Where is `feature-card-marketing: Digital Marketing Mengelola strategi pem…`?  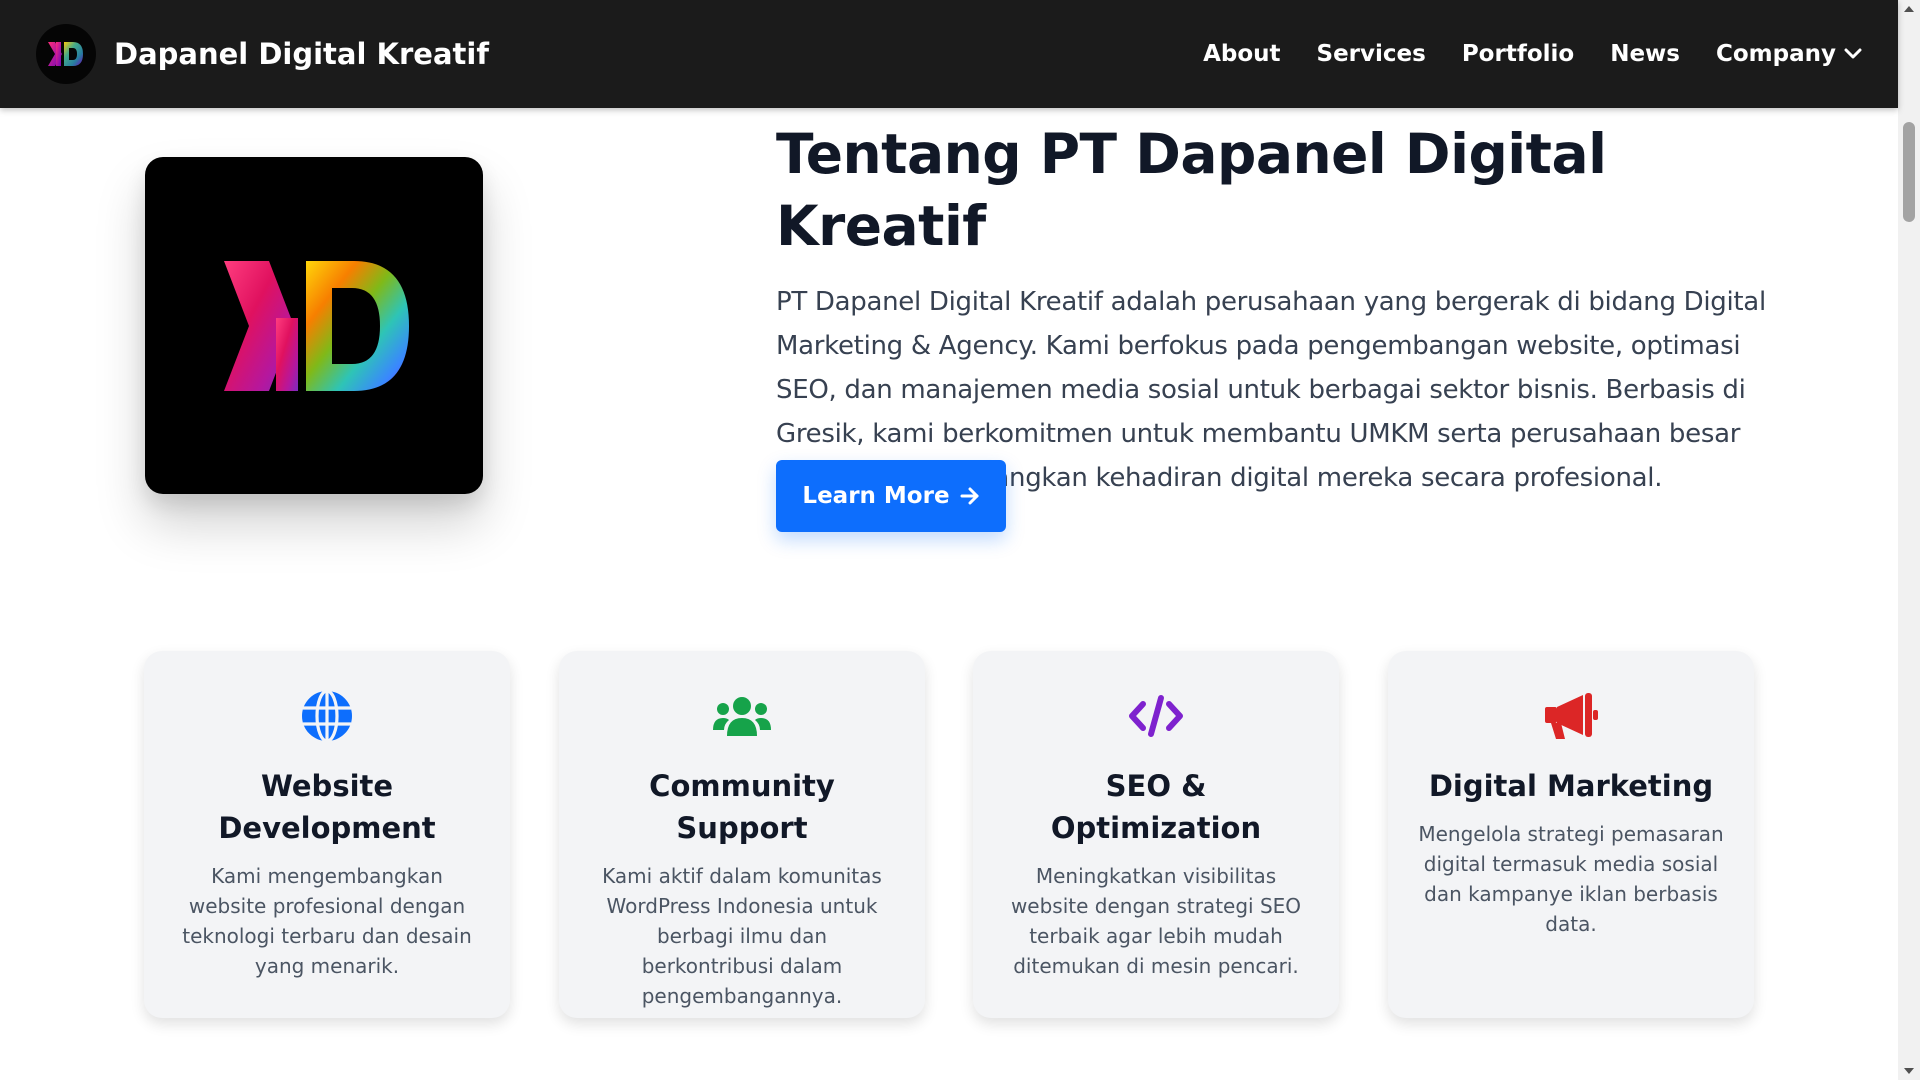 feature-card-marketing: Digital Marketing Mengelola strategi pem… is located at coordinates (1571, 834).